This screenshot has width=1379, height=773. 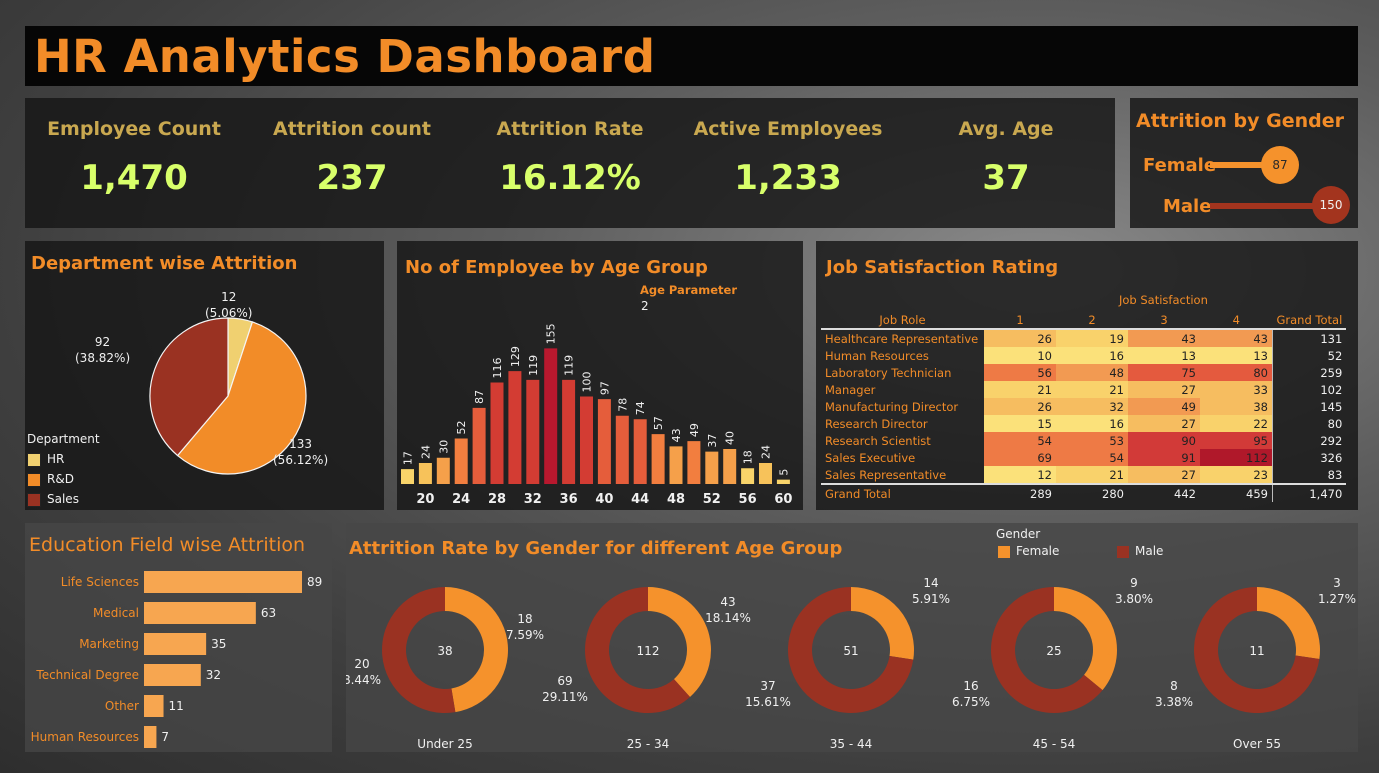 I want to click on satisfaction-cell: 75, so click(x=1164, y=372).